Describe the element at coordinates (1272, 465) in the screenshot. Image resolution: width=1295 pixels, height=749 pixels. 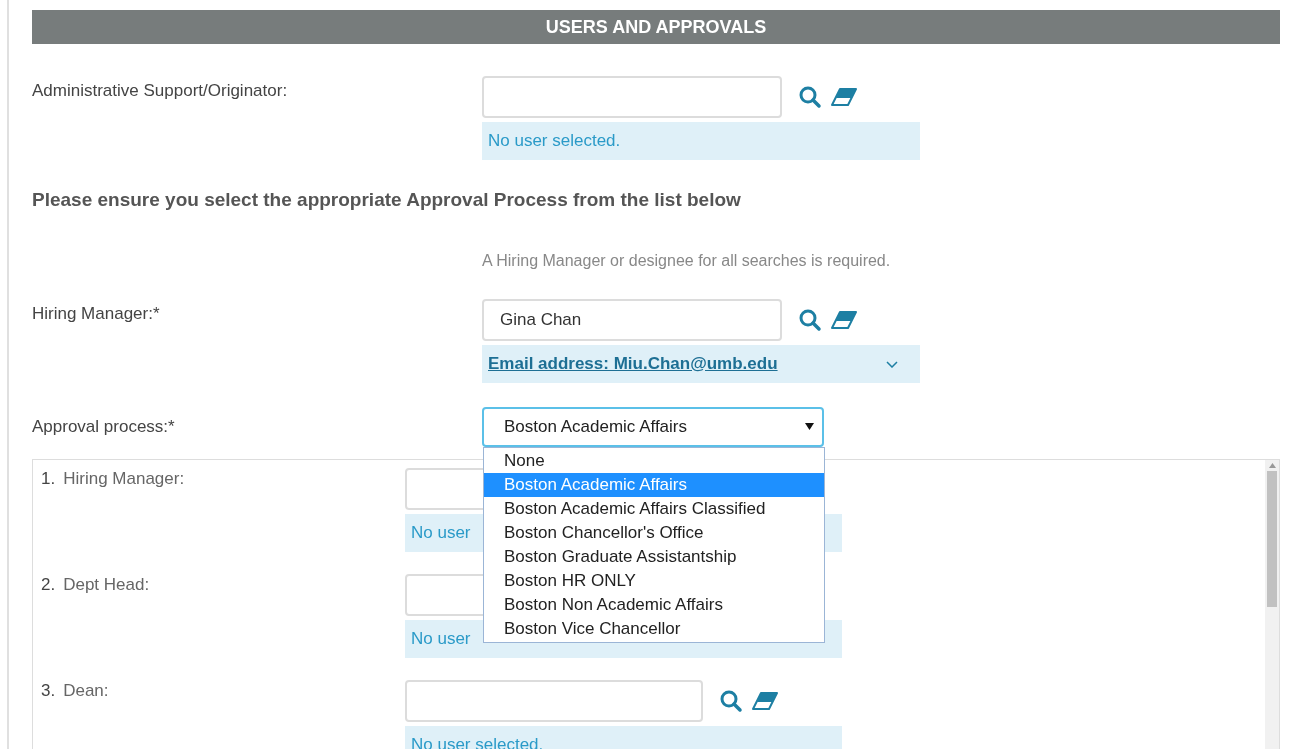
I see `scroll-up-icon` at that location.